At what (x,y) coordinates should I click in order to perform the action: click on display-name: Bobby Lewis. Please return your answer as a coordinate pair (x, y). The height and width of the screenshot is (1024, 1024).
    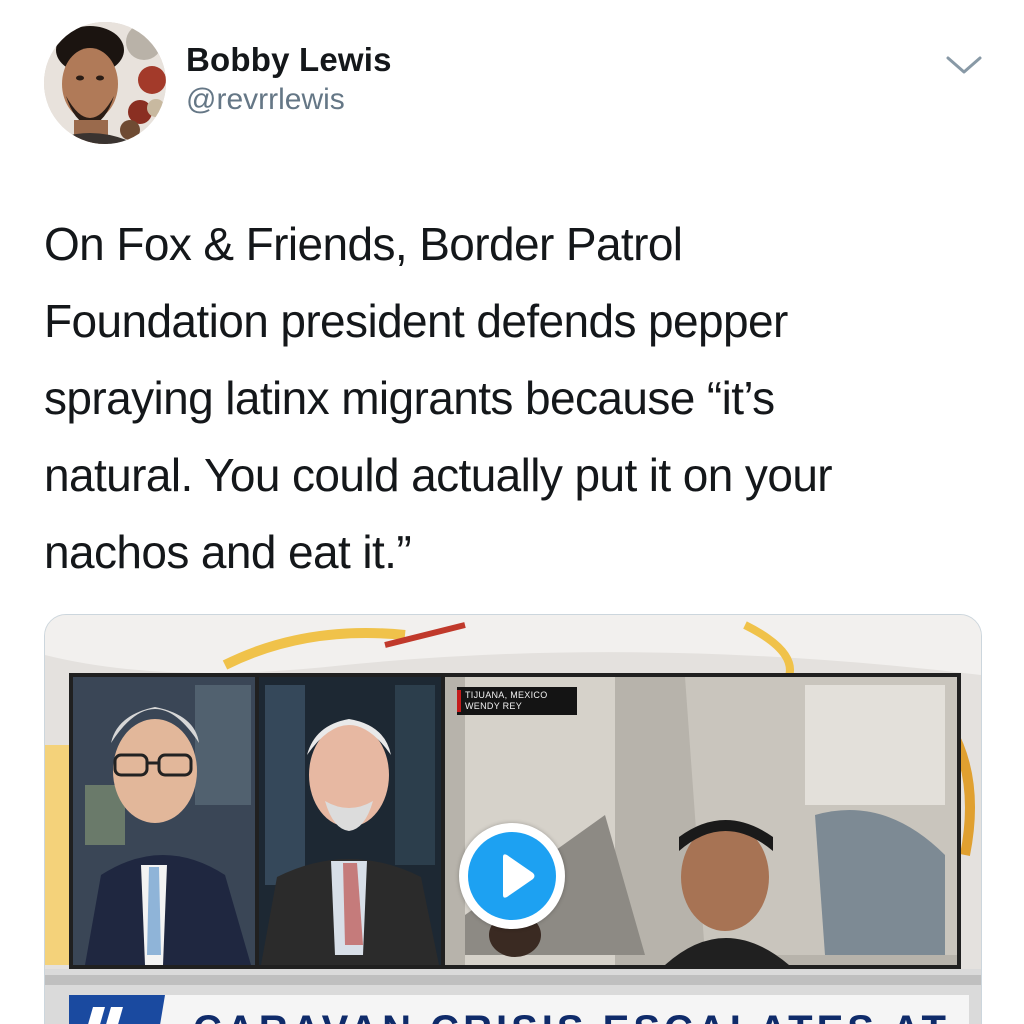
    Looking at the image, I should click on (289, 60).